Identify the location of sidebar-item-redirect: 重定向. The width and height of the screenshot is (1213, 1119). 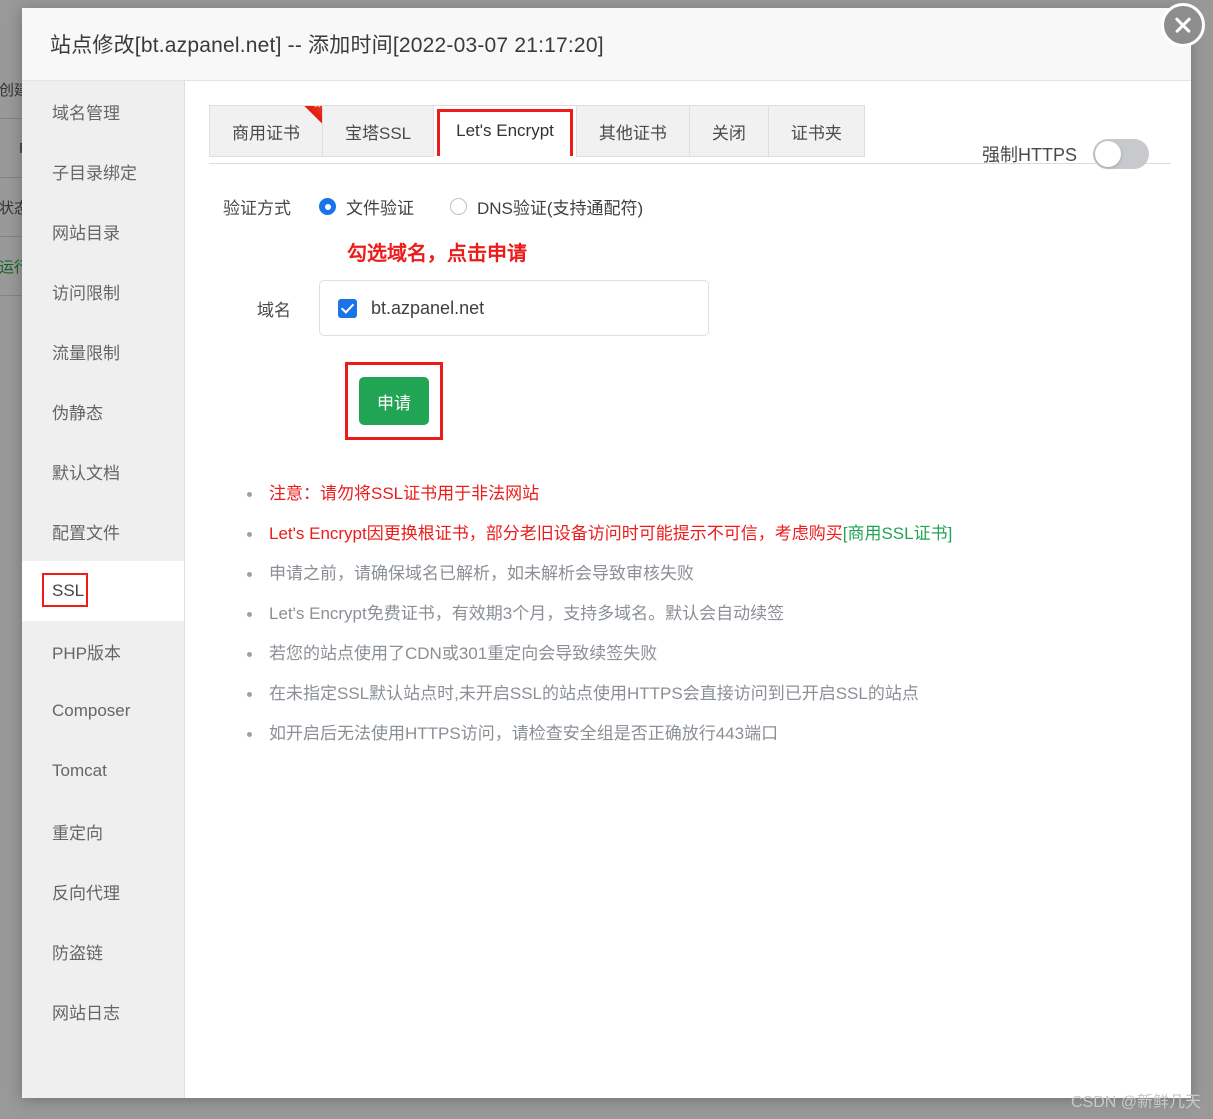
(103, 831).